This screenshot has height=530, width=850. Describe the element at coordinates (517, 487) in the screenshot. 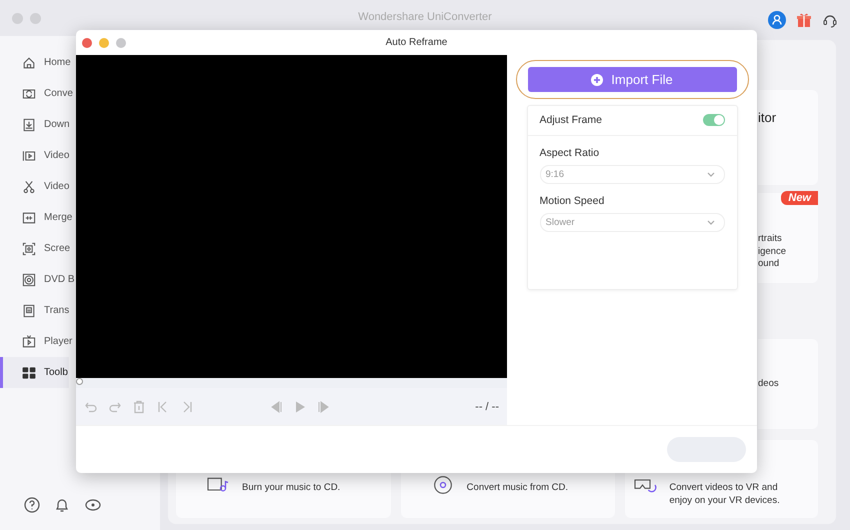

I see `card-description: Convert music from CD.` at that location.